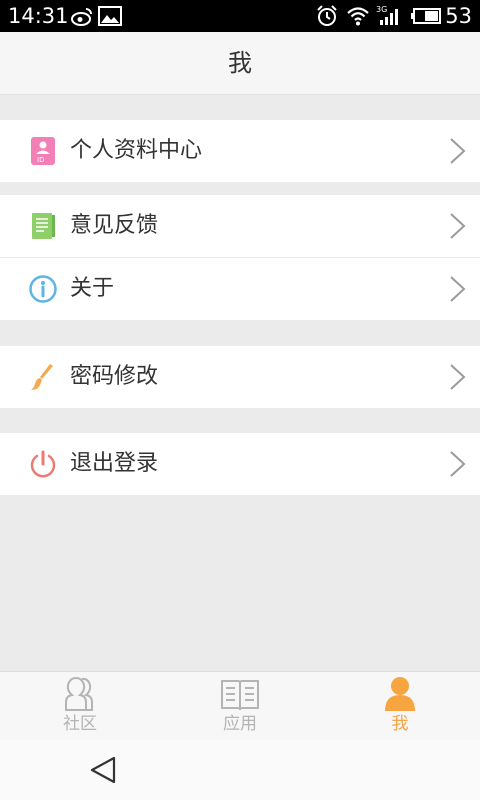 This screenshot has height=800, width=480. Describe the element at coordinates (43, 289) in the screenshot. I see `info-icon` at that location.